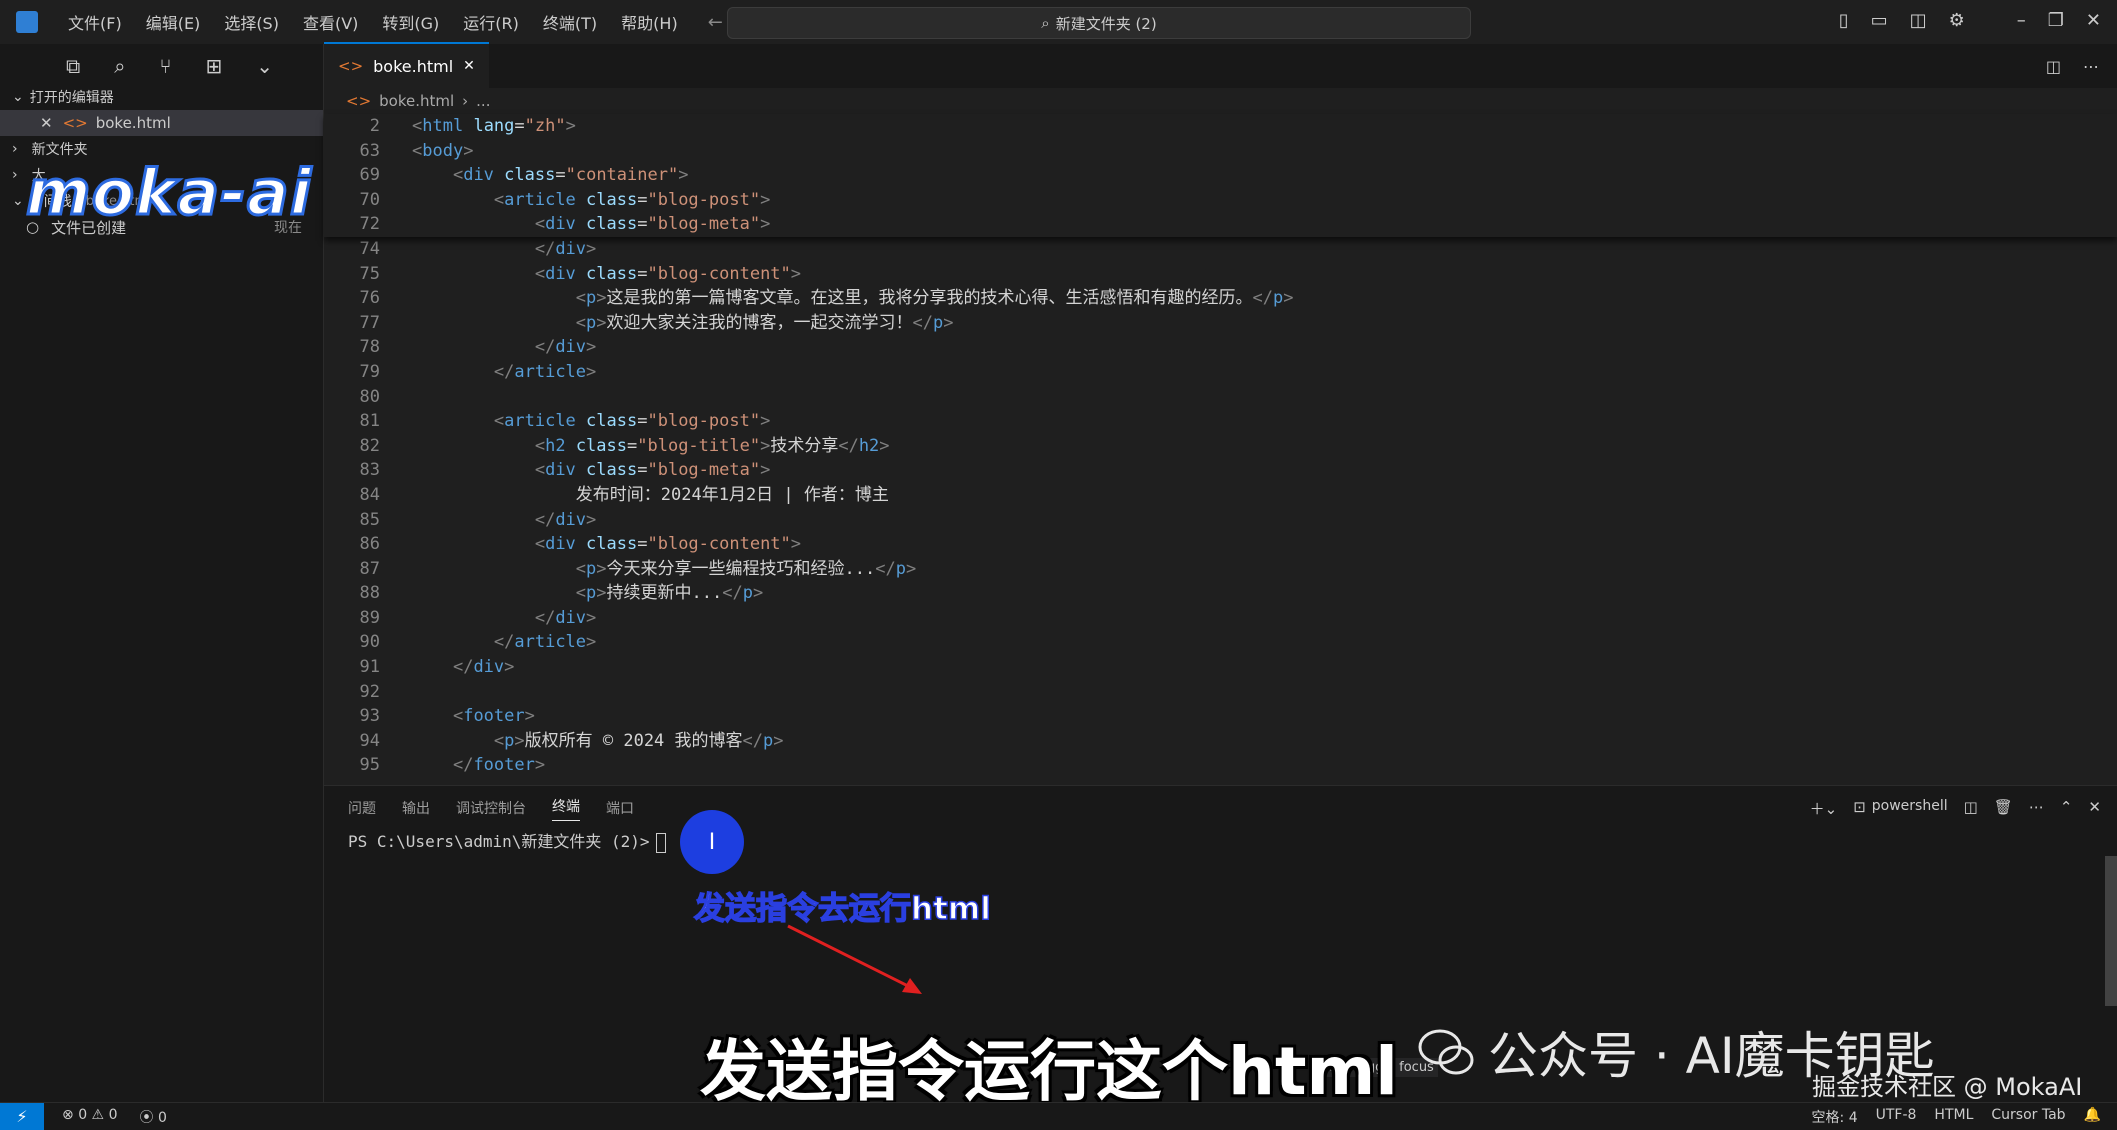 The height and width of the screenshot is (1130, 2117). Describe the element at coordinates (369, 175) in the screenshot. I see `line-number: 69` at that location.